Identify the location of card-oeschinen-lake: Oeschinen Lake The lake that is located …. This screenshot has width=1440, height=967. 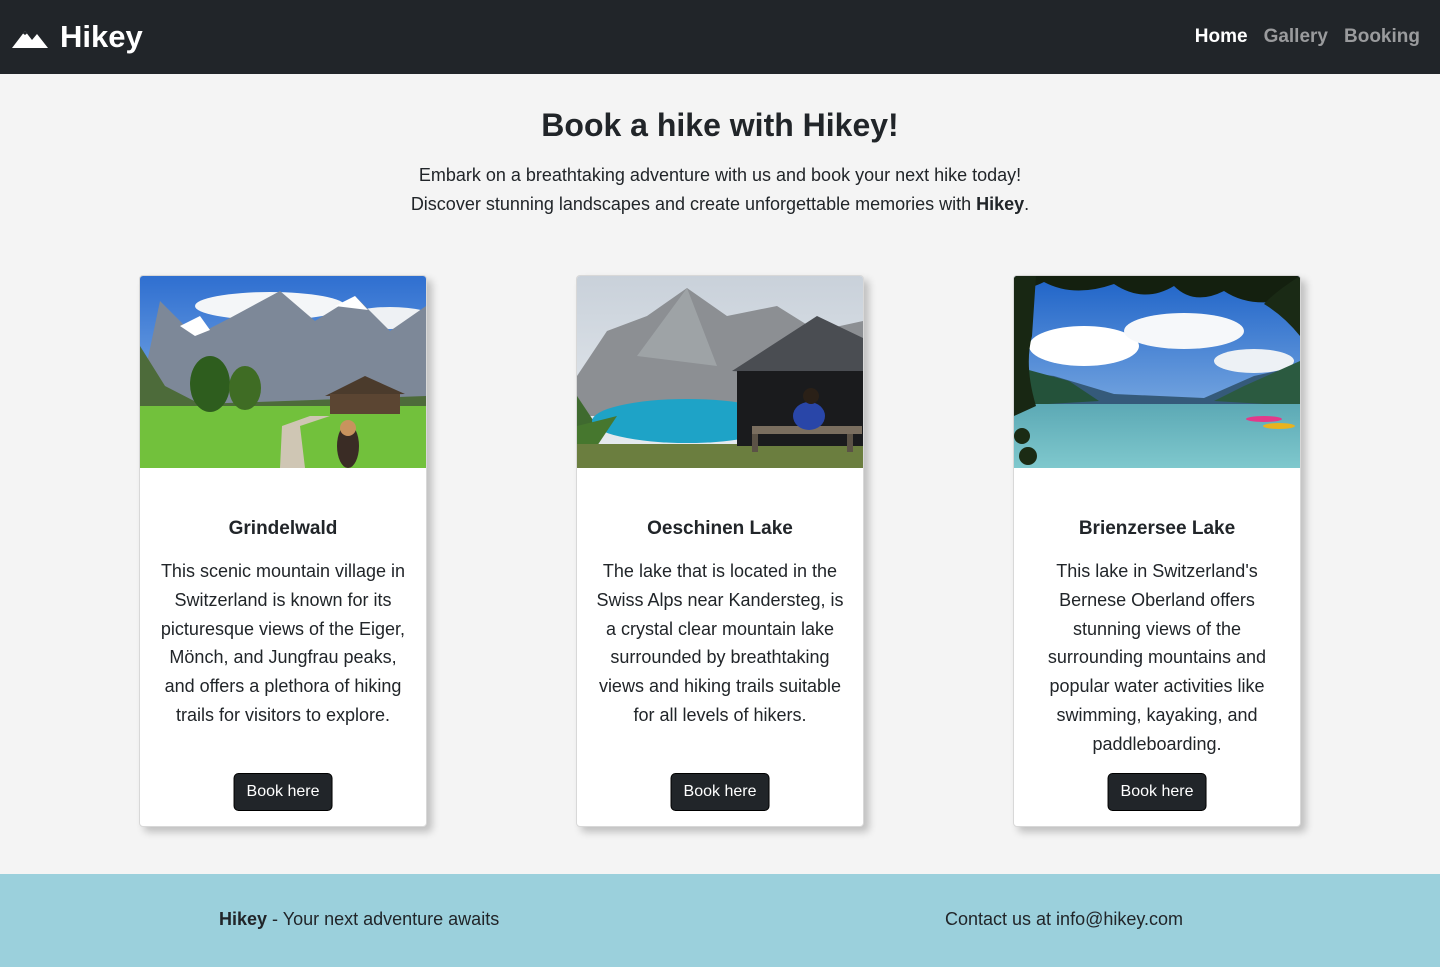
(720, 551).